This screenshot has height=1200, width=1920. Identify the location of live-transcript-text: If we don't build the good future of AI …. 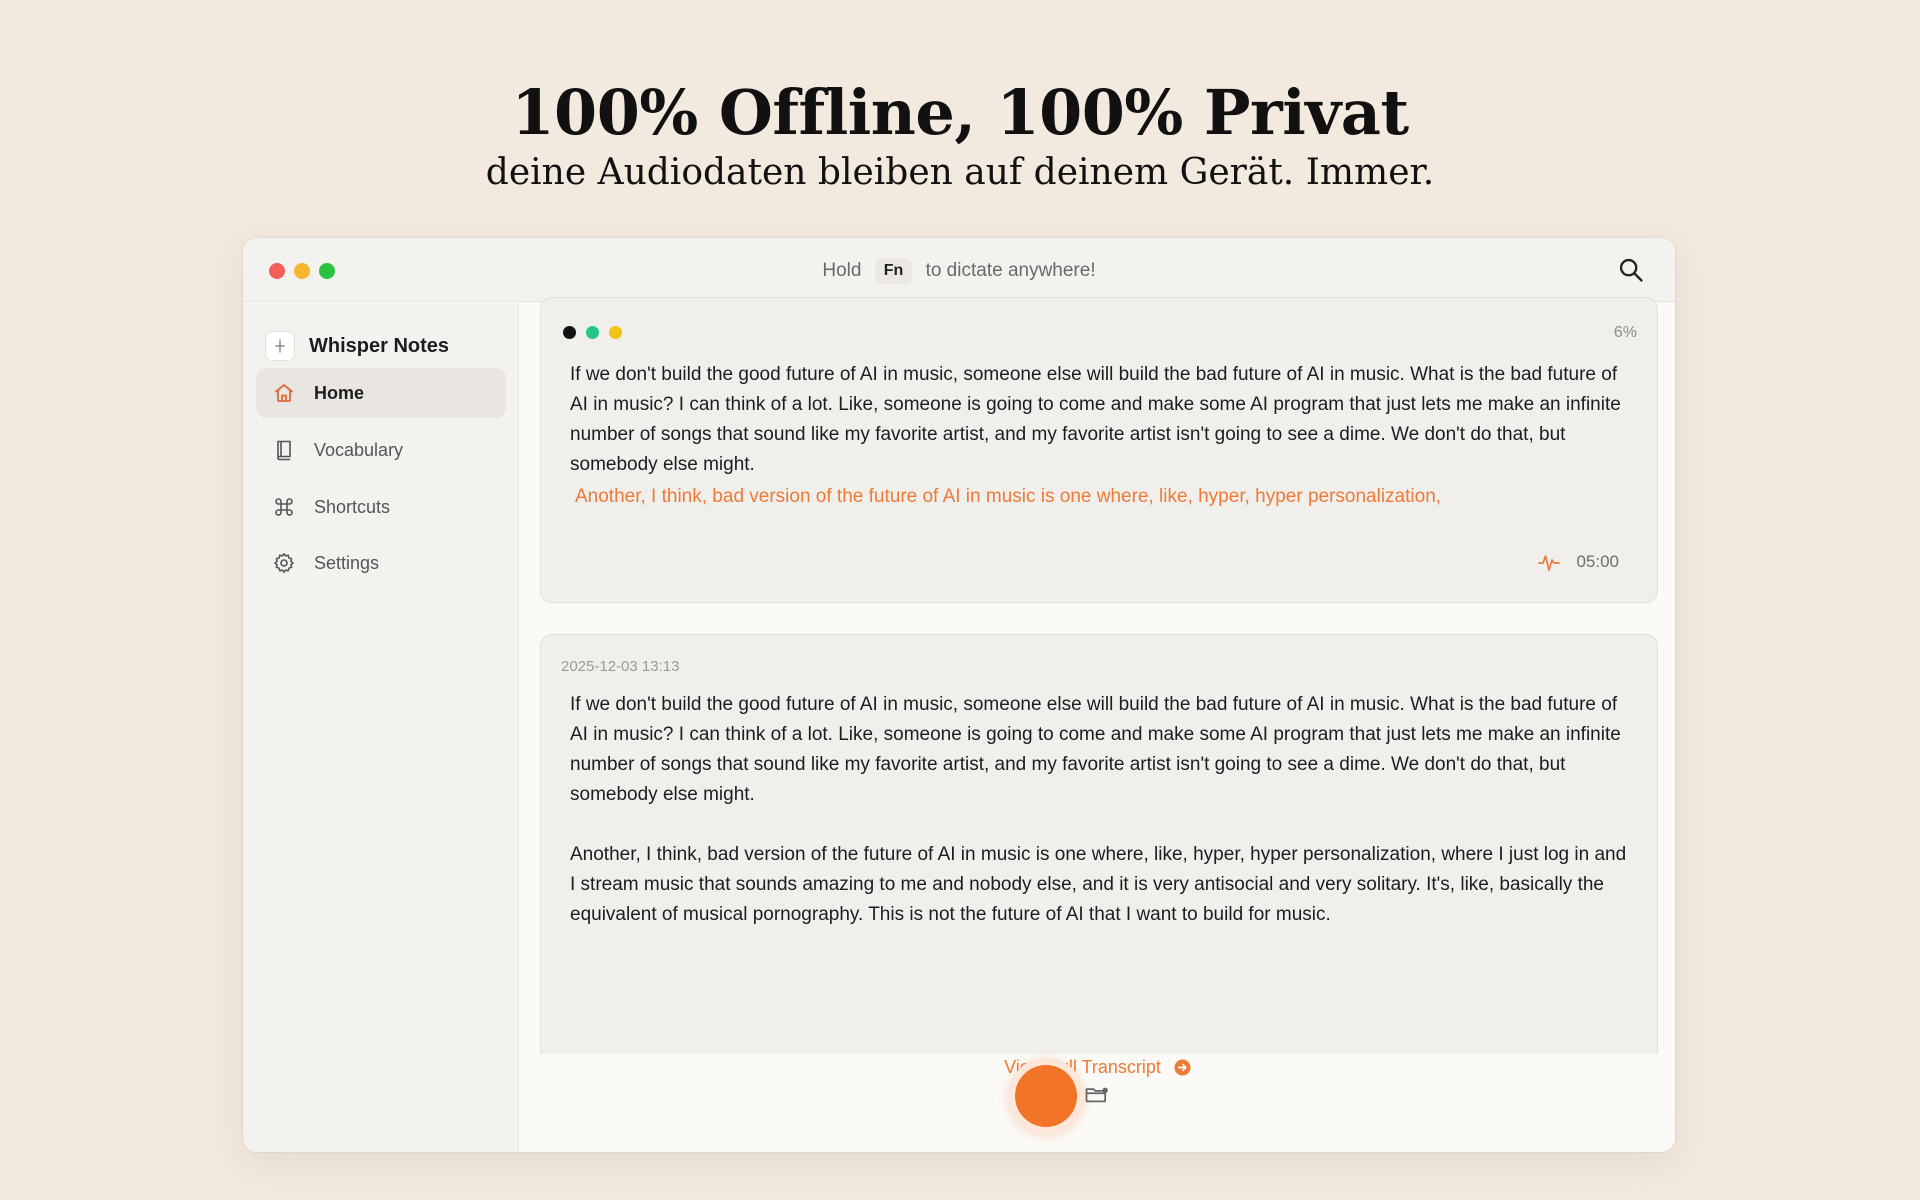
(1095, 419).